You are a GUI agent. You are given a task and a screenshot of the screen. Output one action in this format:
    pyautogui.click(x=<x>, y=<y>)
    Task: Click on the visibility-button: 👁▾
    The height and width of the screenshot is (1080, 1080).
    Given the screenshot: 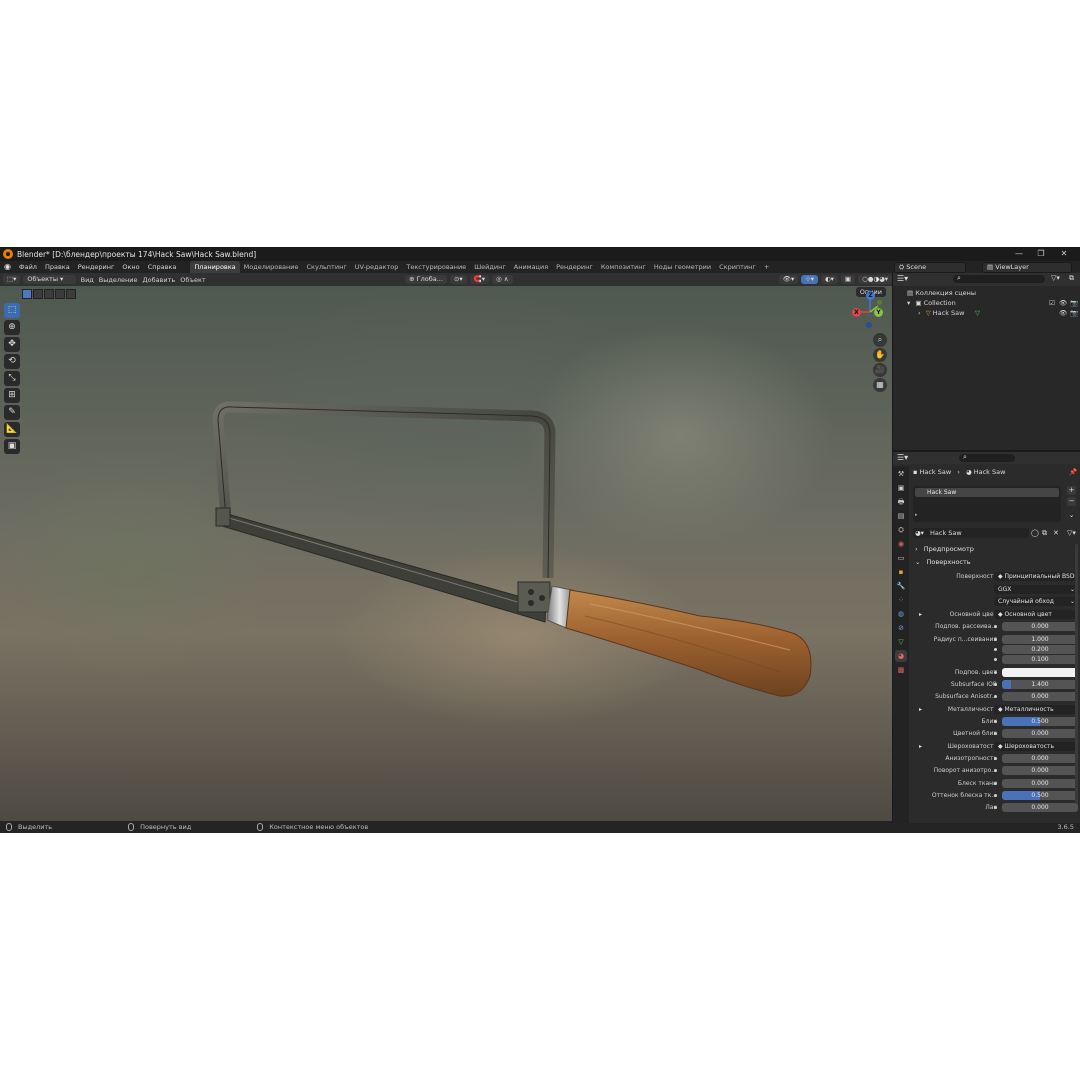 What is the action you would take?
    pyautogui.click(x=788, y=279)
    